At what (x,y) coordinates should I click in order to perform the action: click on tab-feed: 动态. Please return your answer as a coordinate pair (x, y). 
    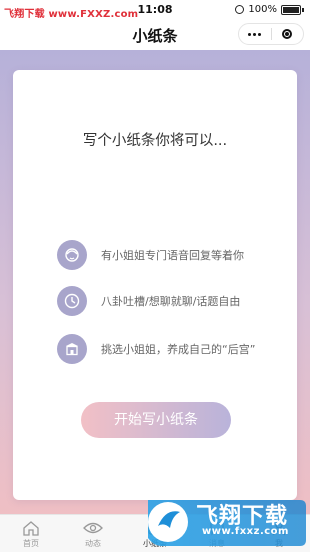
    Looking at the image, I should click on (93, 533).